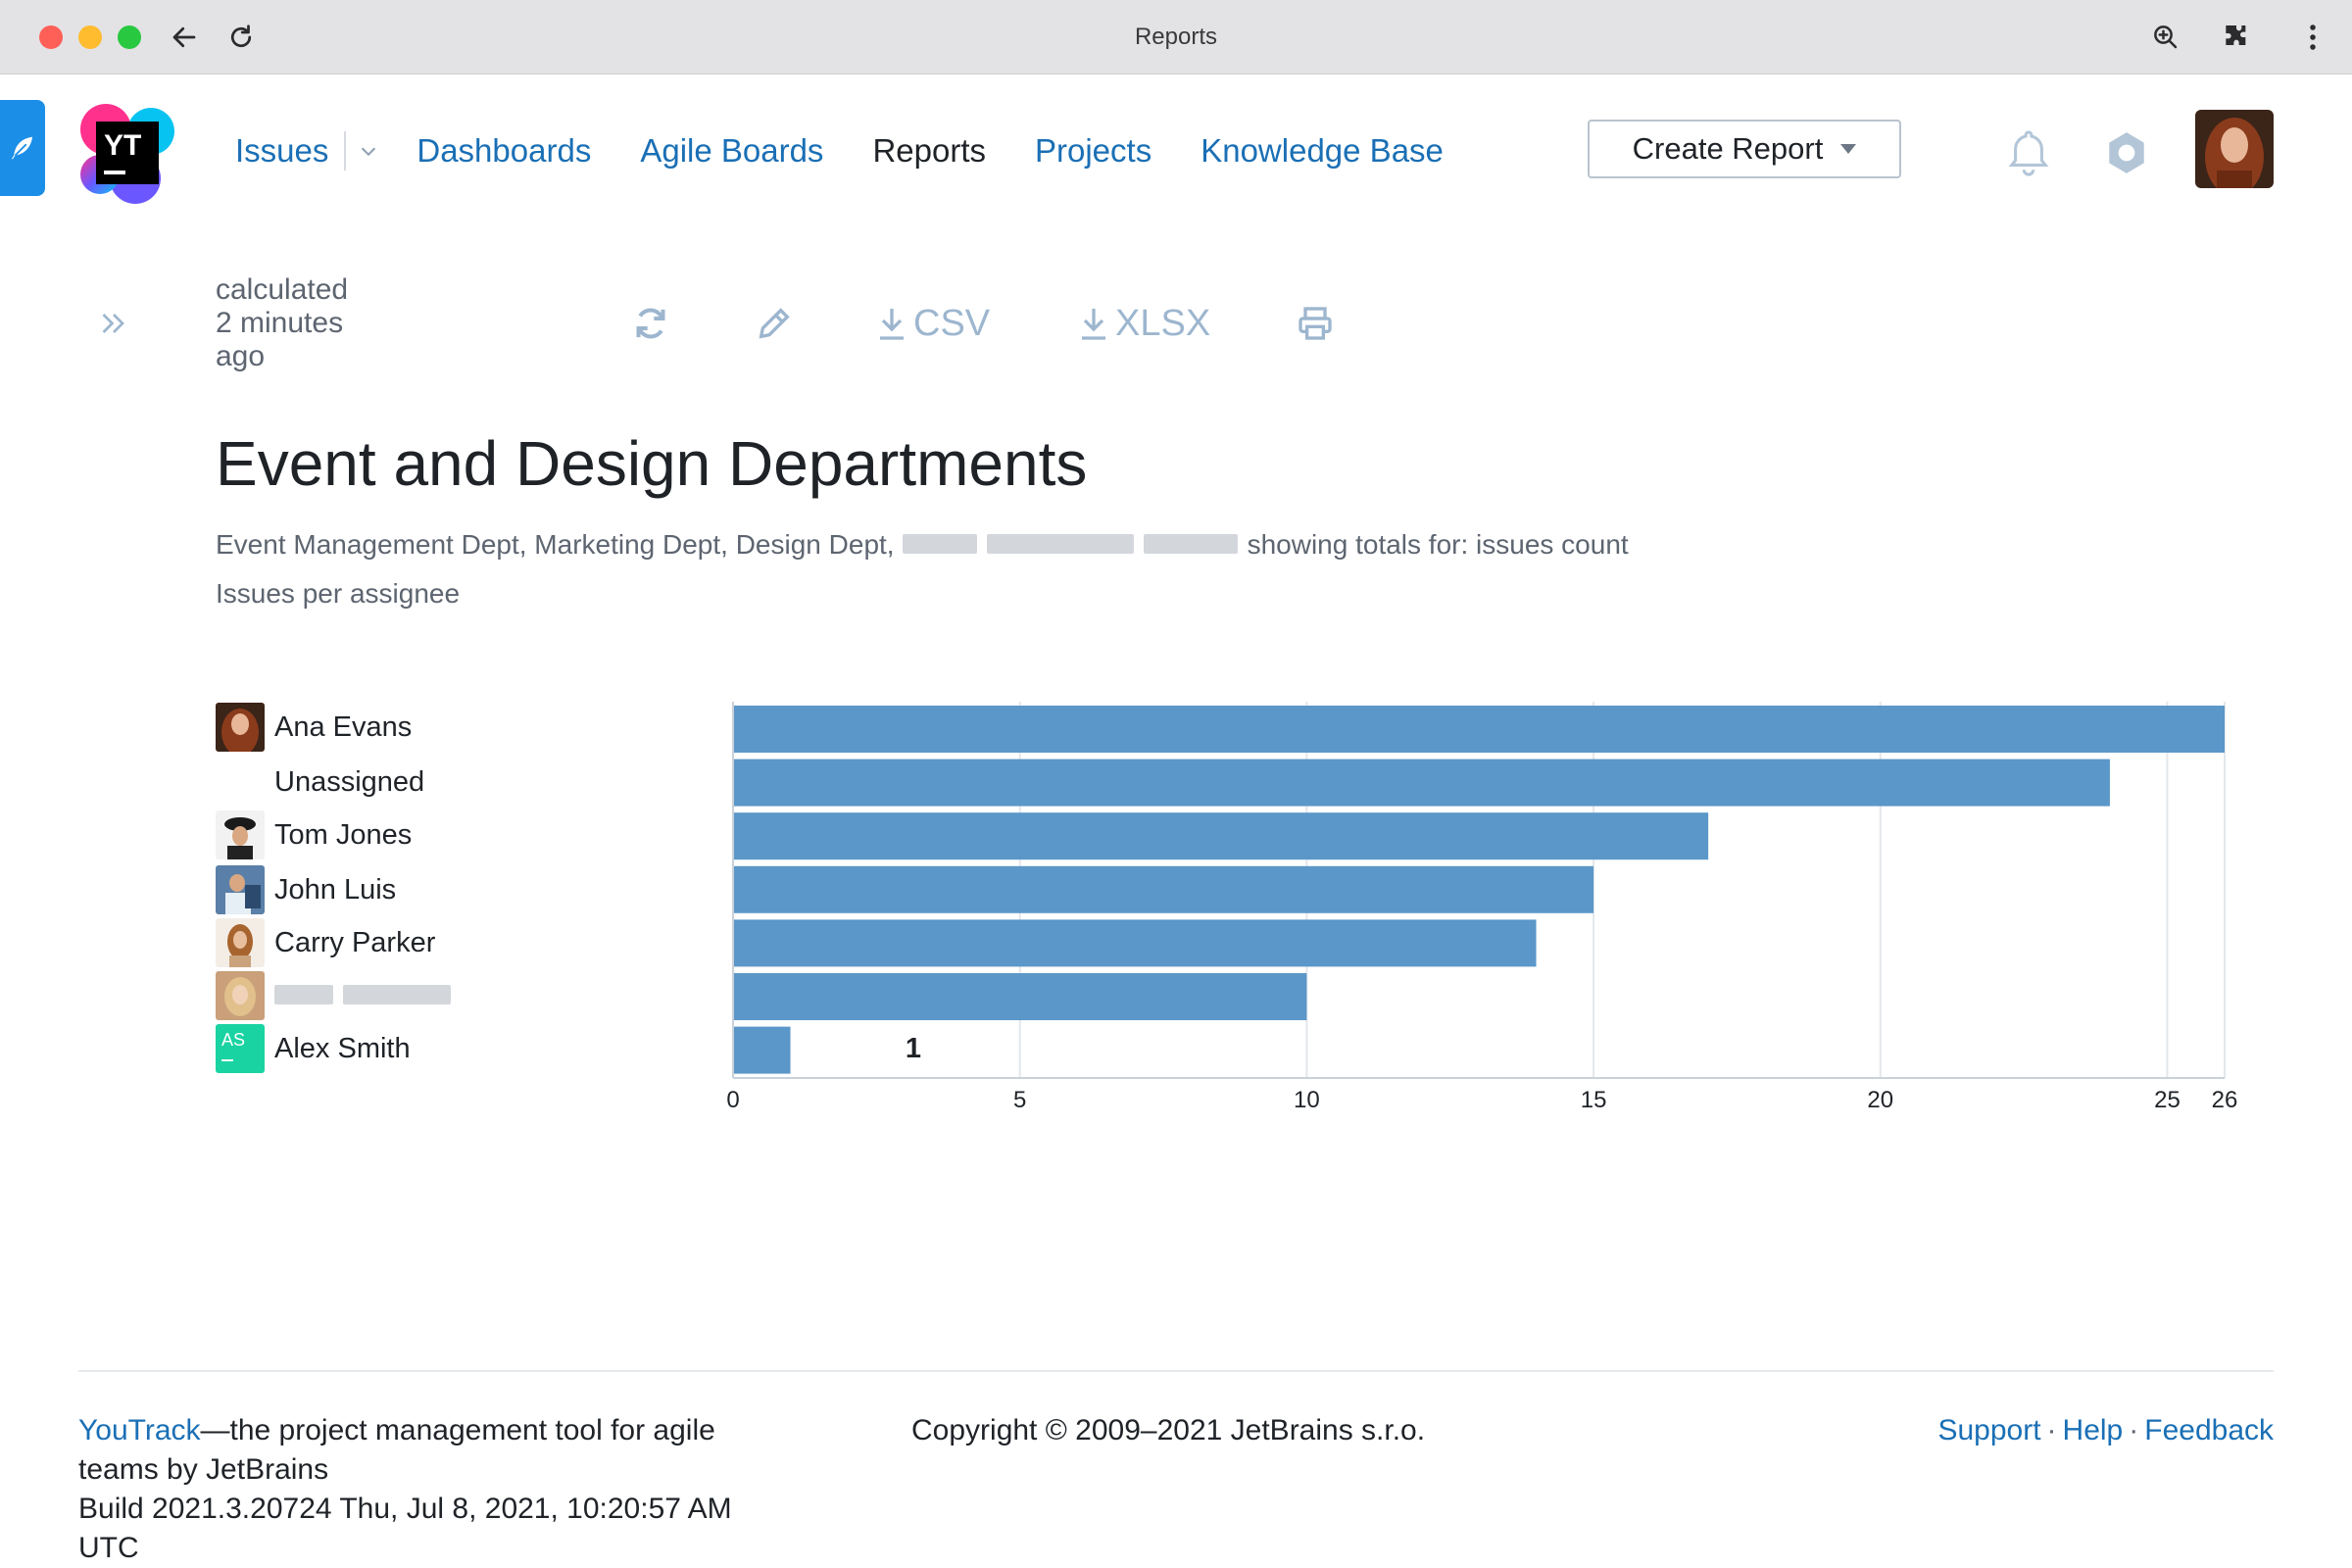  What do you see at coordinates (2209, 1430) in the screenshot?
I see `feedback-link: Feedback` at bounding box center [2209, 1430].